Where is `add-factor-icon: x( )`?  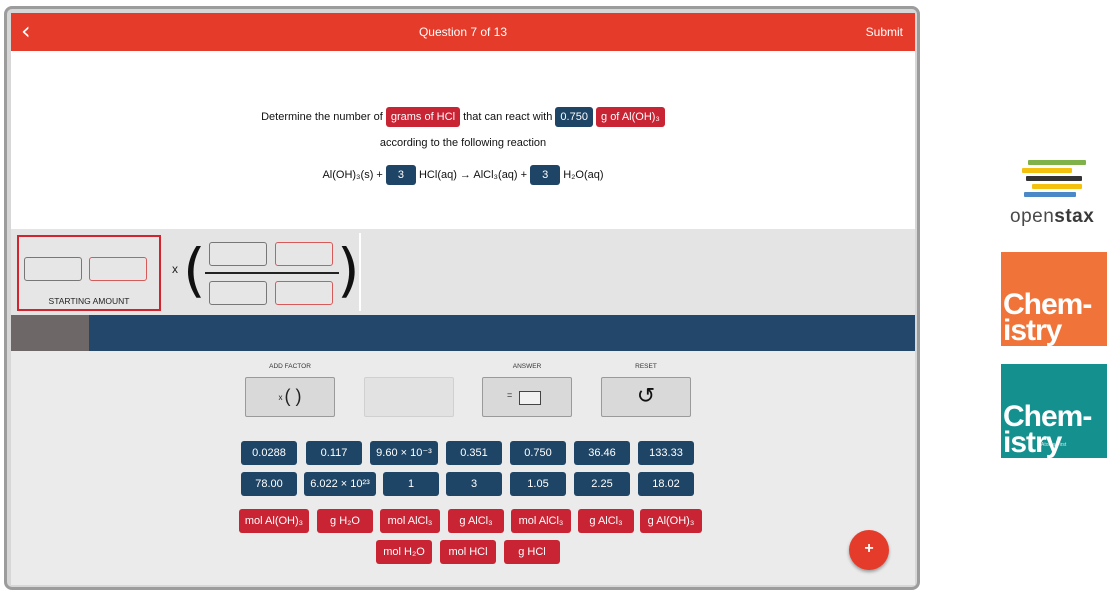
add-factor-icon: x( ) is located at coordinates (290, 396).